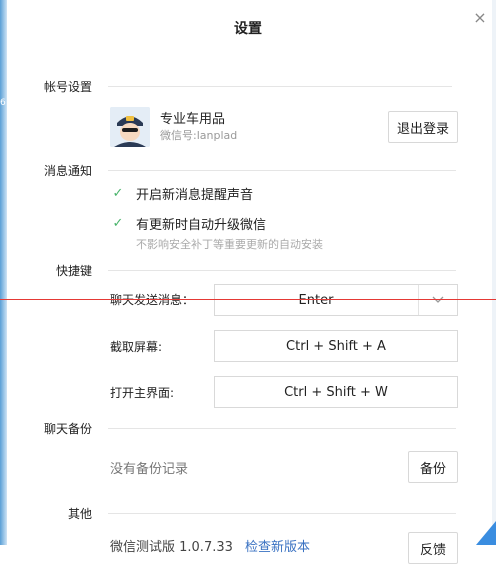 The image size is (496, 564). Describe the element at coordinates (494, 272) in the screenshot. I see `window-edge-right` at that location.